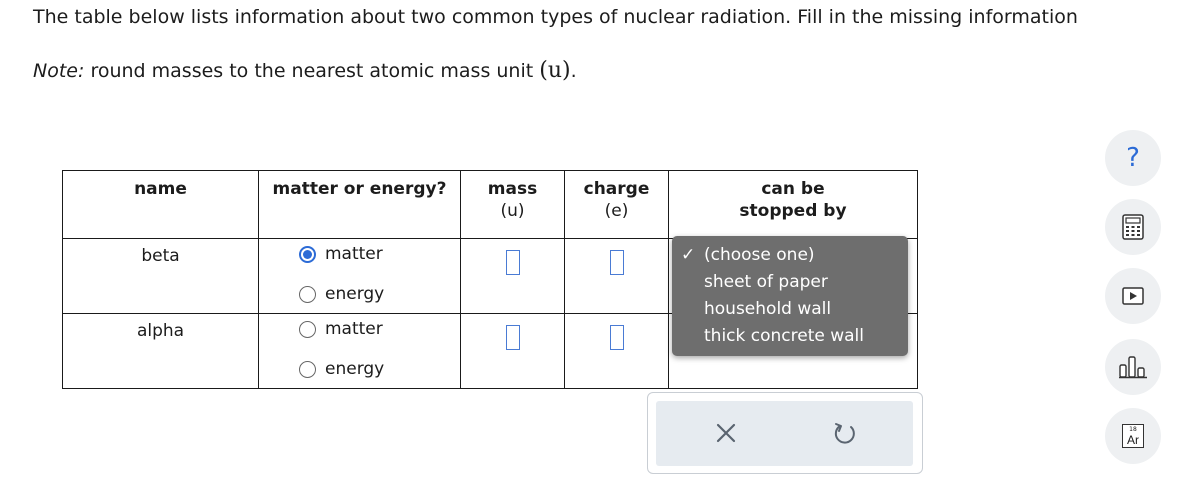  I want to click on dropdown-option-household-wall: household wall, so click(790, 311).